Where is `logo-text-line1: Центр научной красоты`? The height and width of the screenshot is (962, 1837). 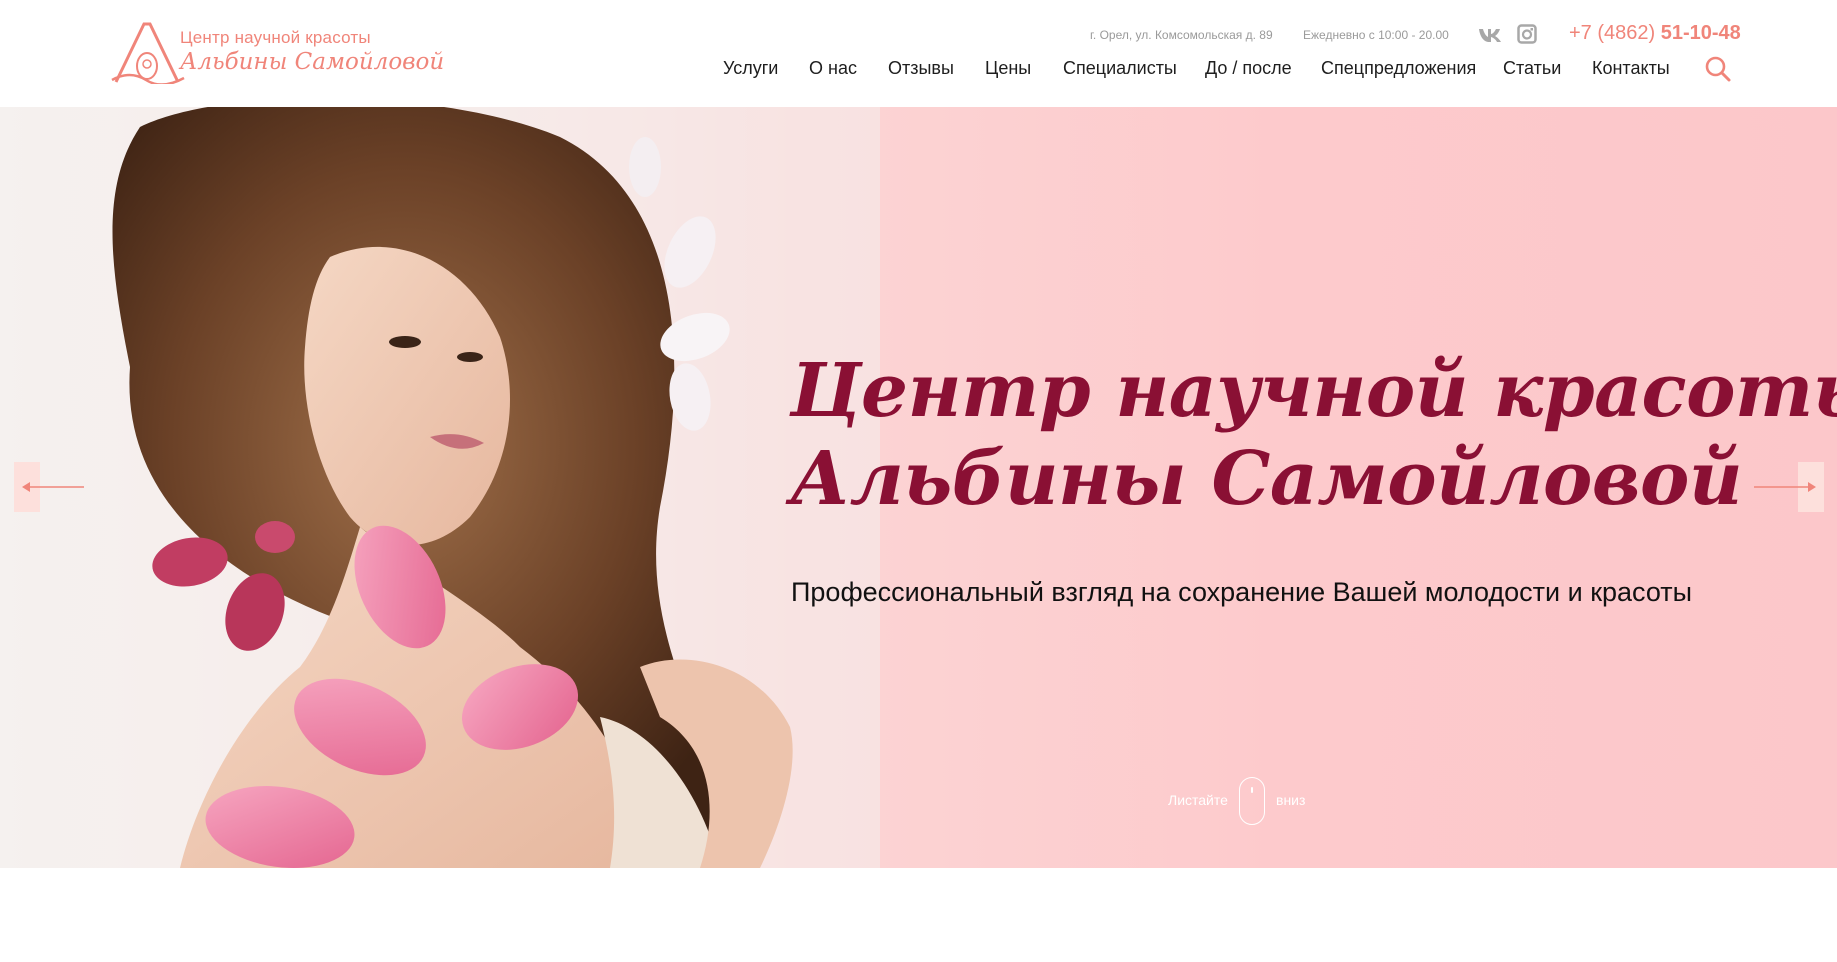
logo-text-line1: Центр научной красоты is located at coordinates (275, 37).